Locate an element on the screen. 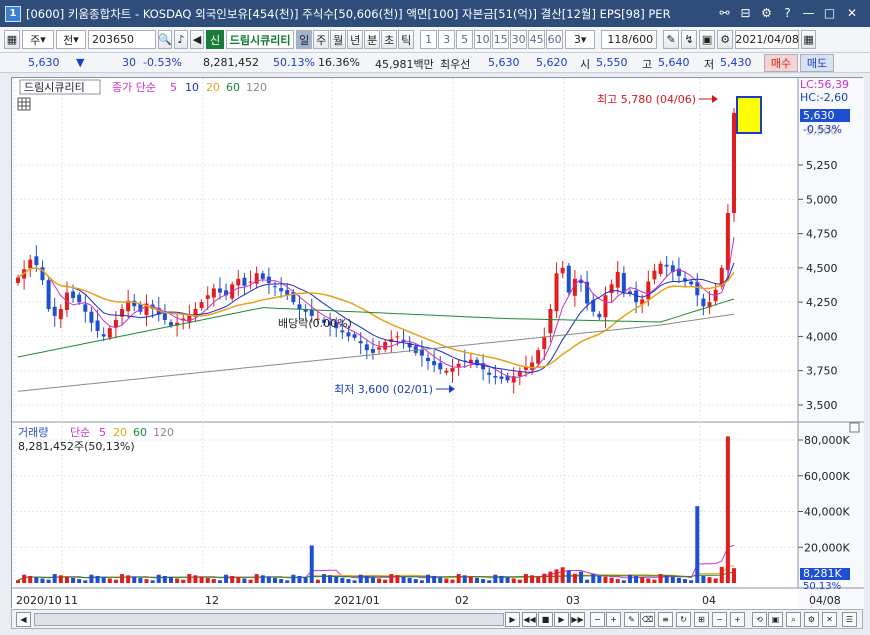 The height and width of the screenshot is (635, 870). minute-tab: 3 is located at coordinates (447, 39).